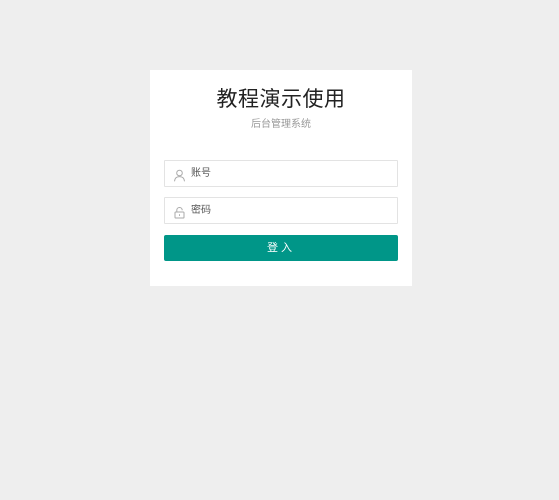 The width and height of the screenshot is (559, 500). Describe the element at coordinates (281, 124) in the screenshot. I see `login-subtitle: 后台管理系统` at that location.